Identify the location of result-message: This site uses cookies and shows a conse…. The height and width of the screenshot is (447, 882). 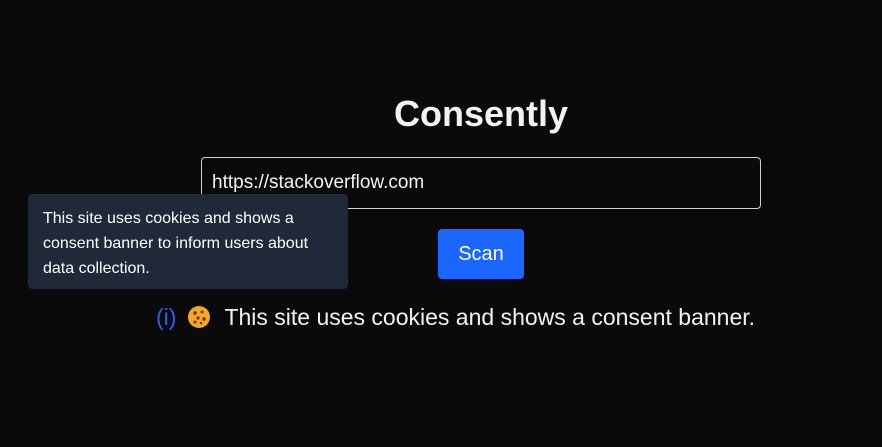
(490, 316).